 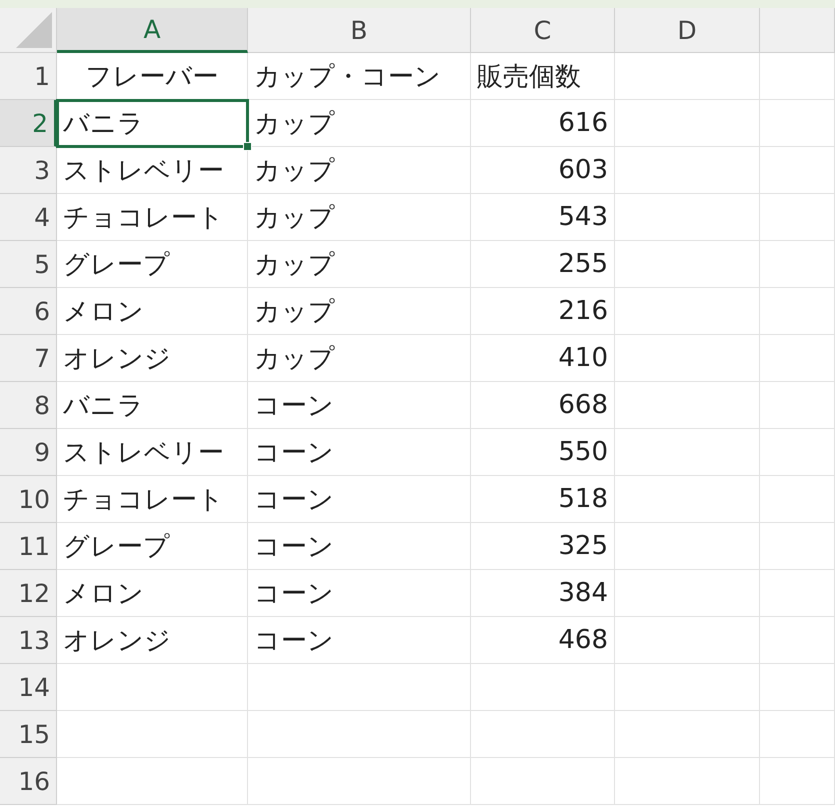 I want to click on row-header: 4, so click(x=28, y=217).